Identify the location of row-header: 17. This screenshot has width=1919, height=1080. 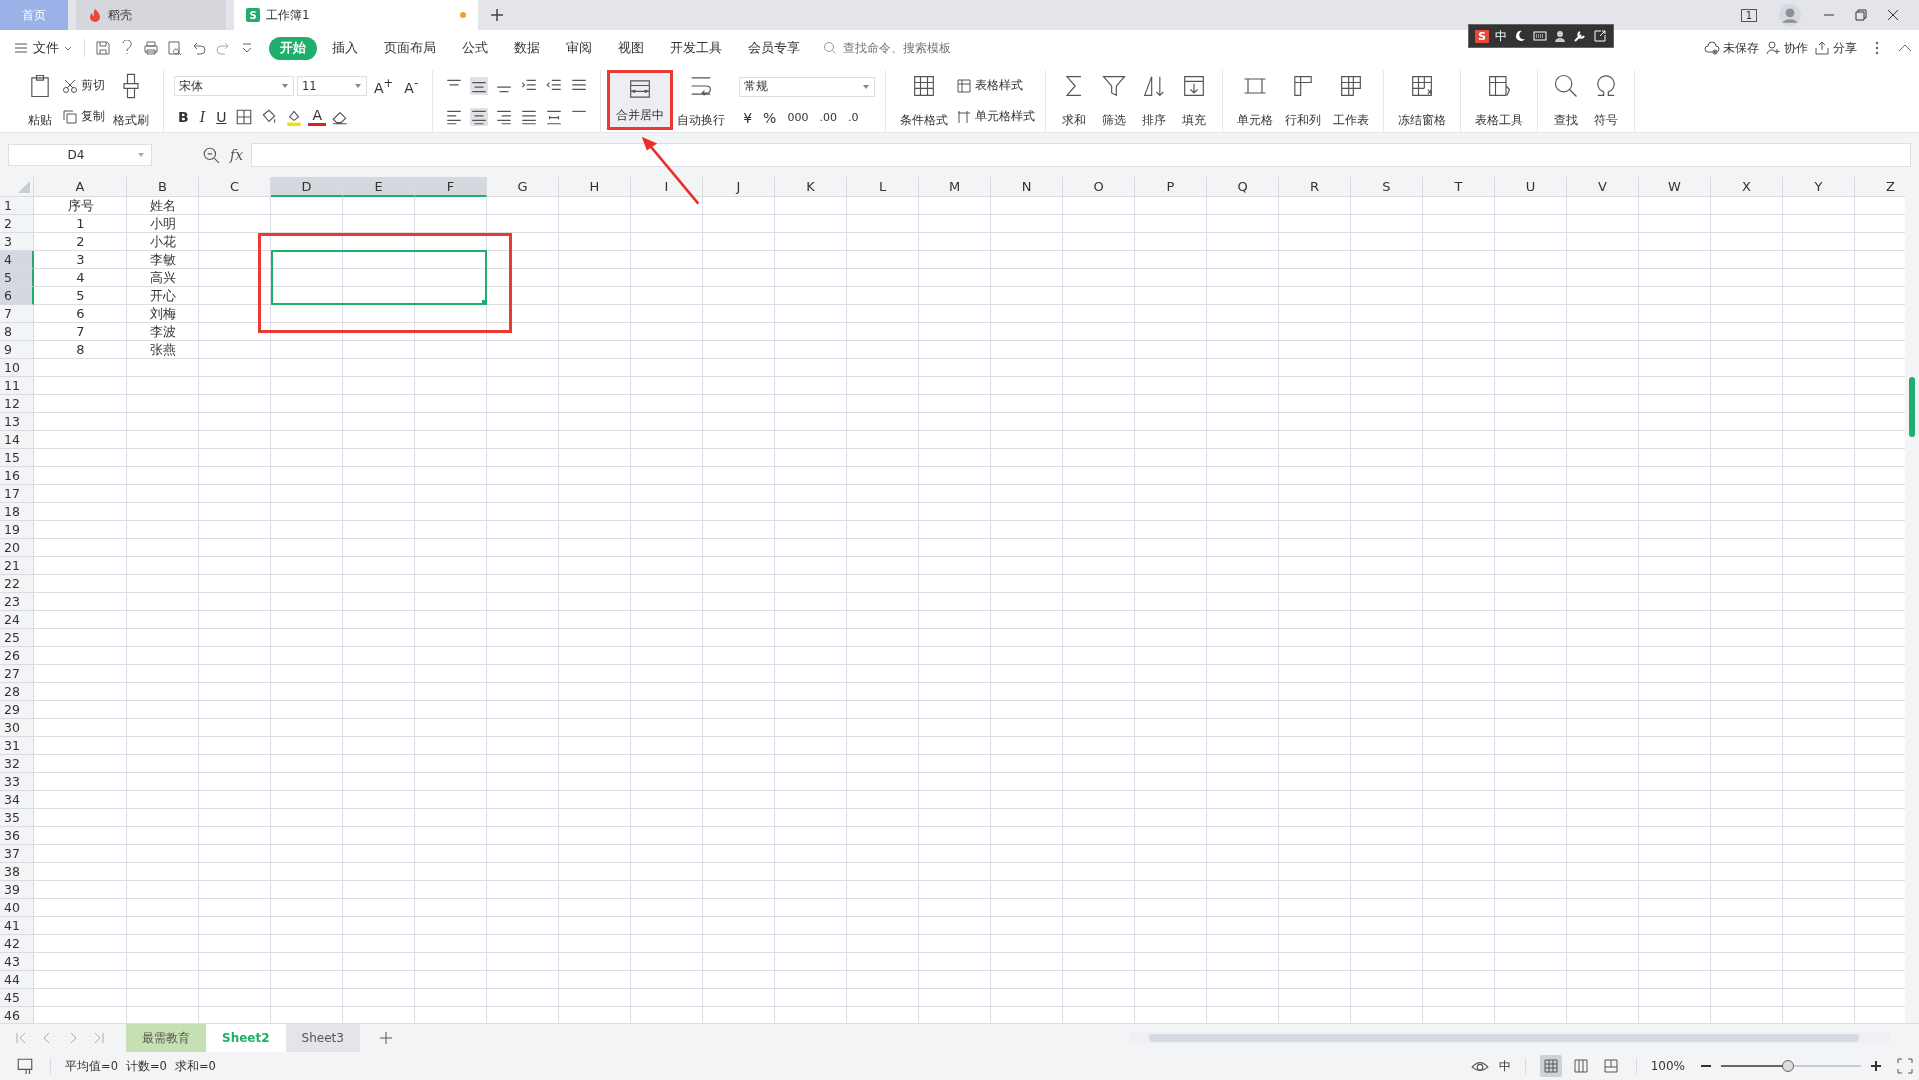
(17, 494).